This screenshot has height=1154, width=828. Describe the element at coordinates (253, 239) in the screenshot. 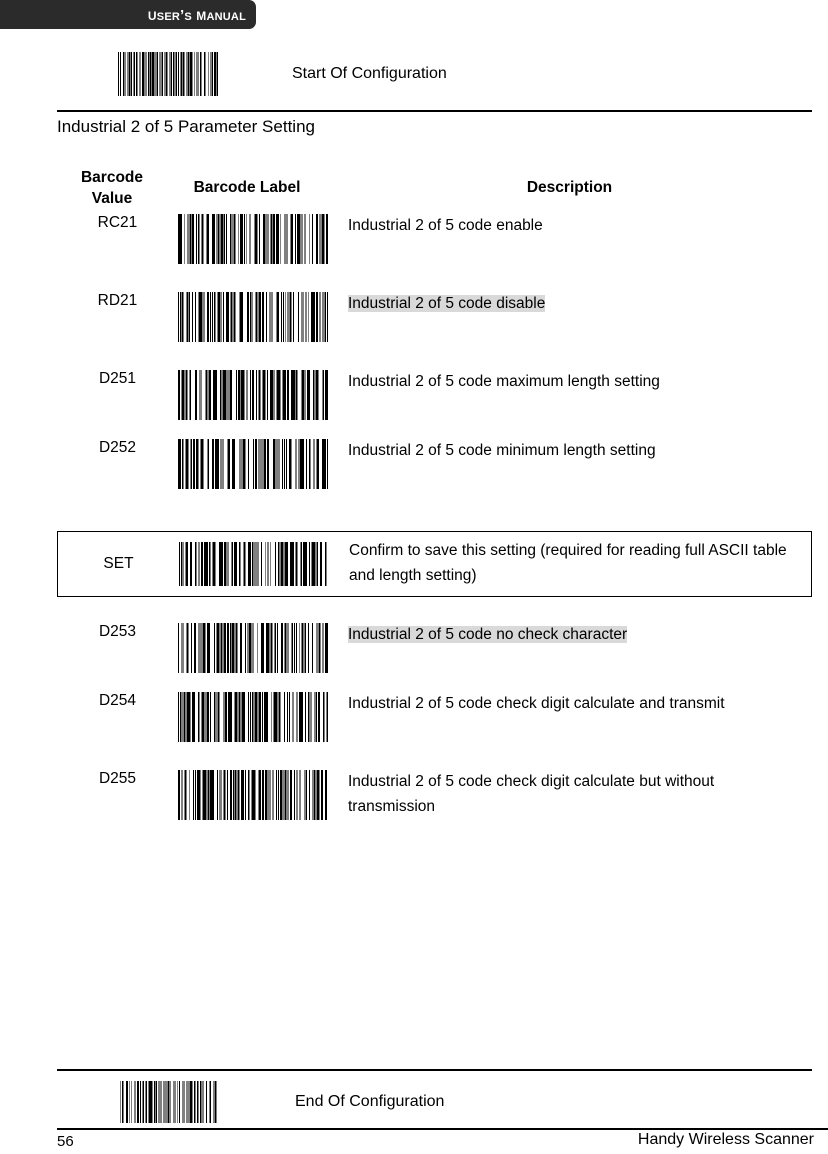

I see `barcode-rc21` at that location.